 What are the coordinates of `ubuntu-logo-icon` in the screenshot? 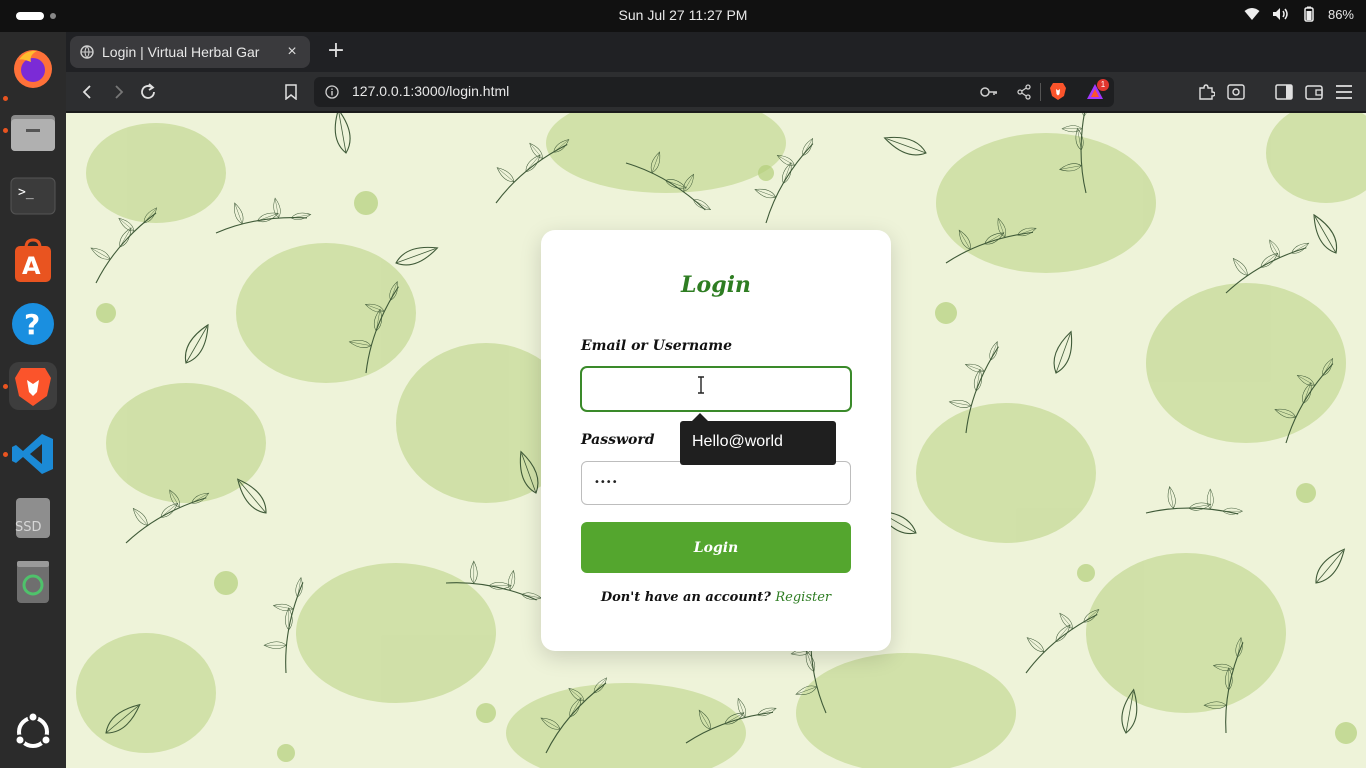 It's located at (33, 730).